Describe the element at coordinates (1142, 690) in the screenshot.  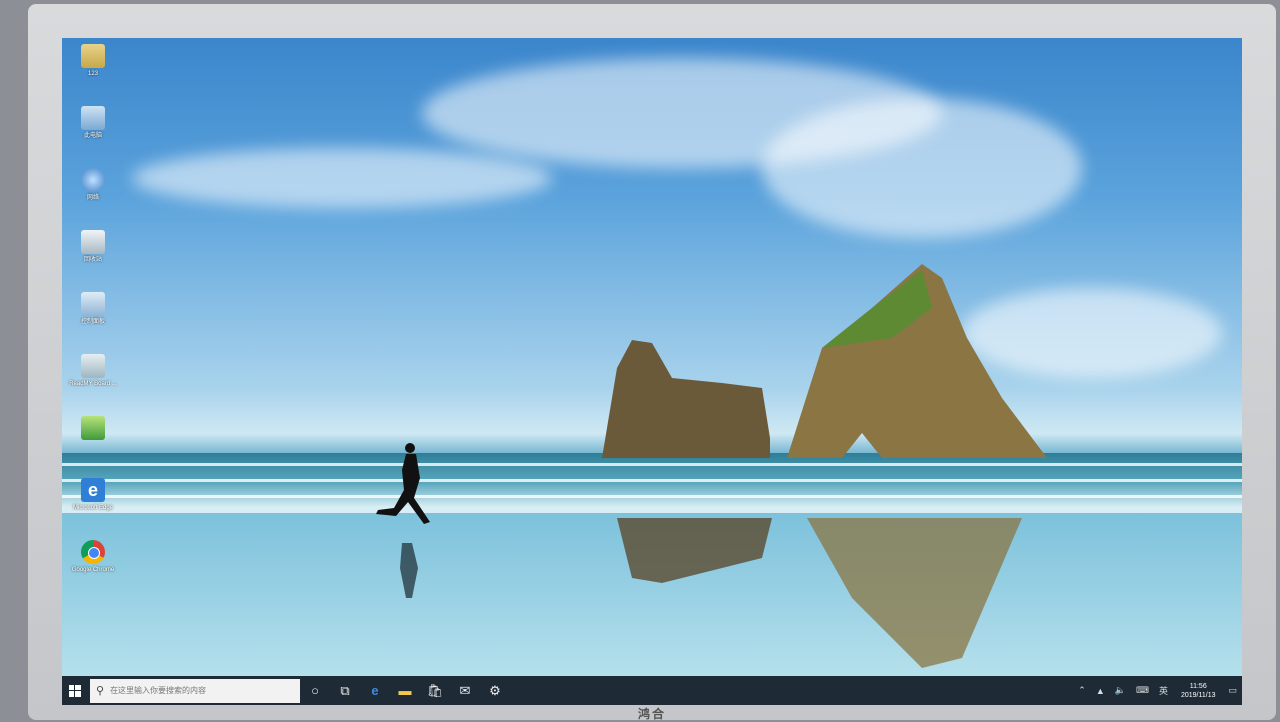
I see `keyboard-icon: ⌨` at that location.